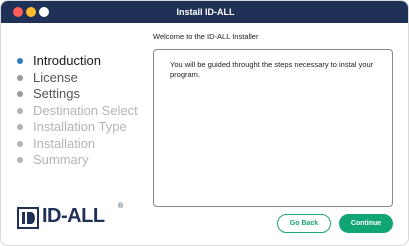 The image size is (409, 246). Describe the element at coordinates (64, 143) in the screenshot. I see `step-label: Installation` at that location.